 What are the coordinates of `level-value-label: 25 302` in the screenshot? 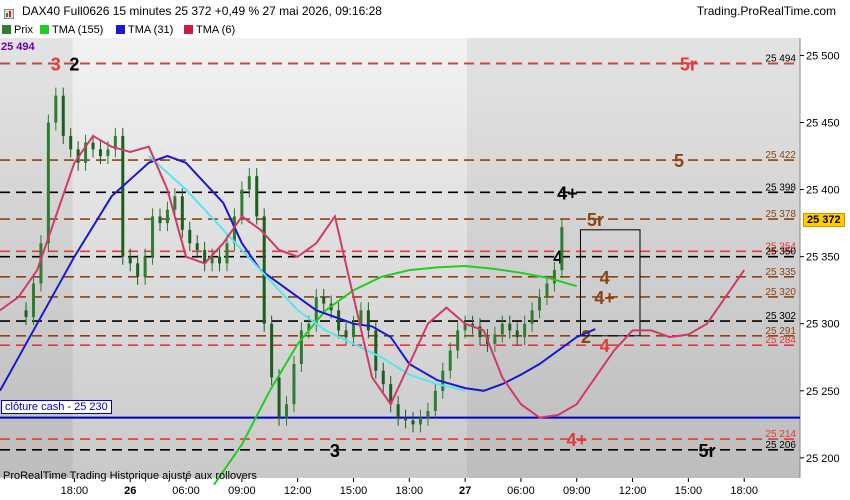 It's located at (780, 316).